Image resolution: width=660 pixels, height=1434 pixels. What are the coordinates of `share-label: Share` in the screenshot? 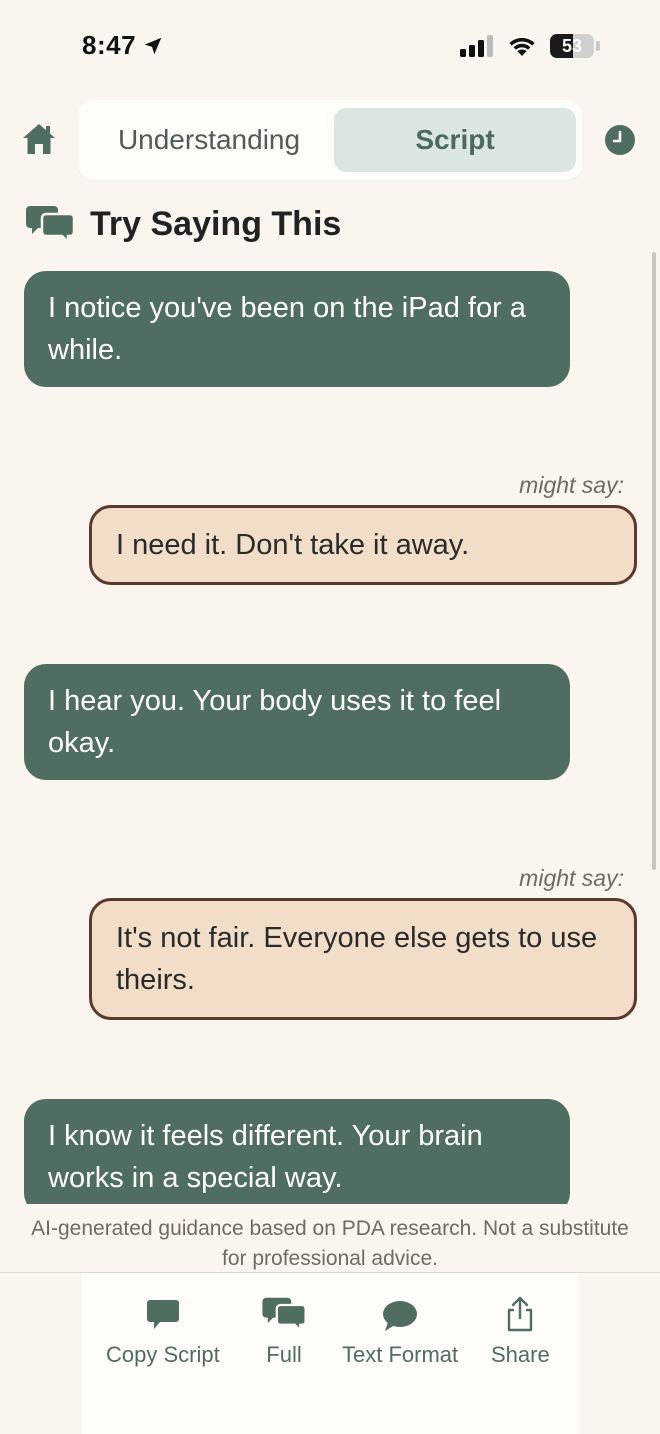 It's located at (520, 1354).